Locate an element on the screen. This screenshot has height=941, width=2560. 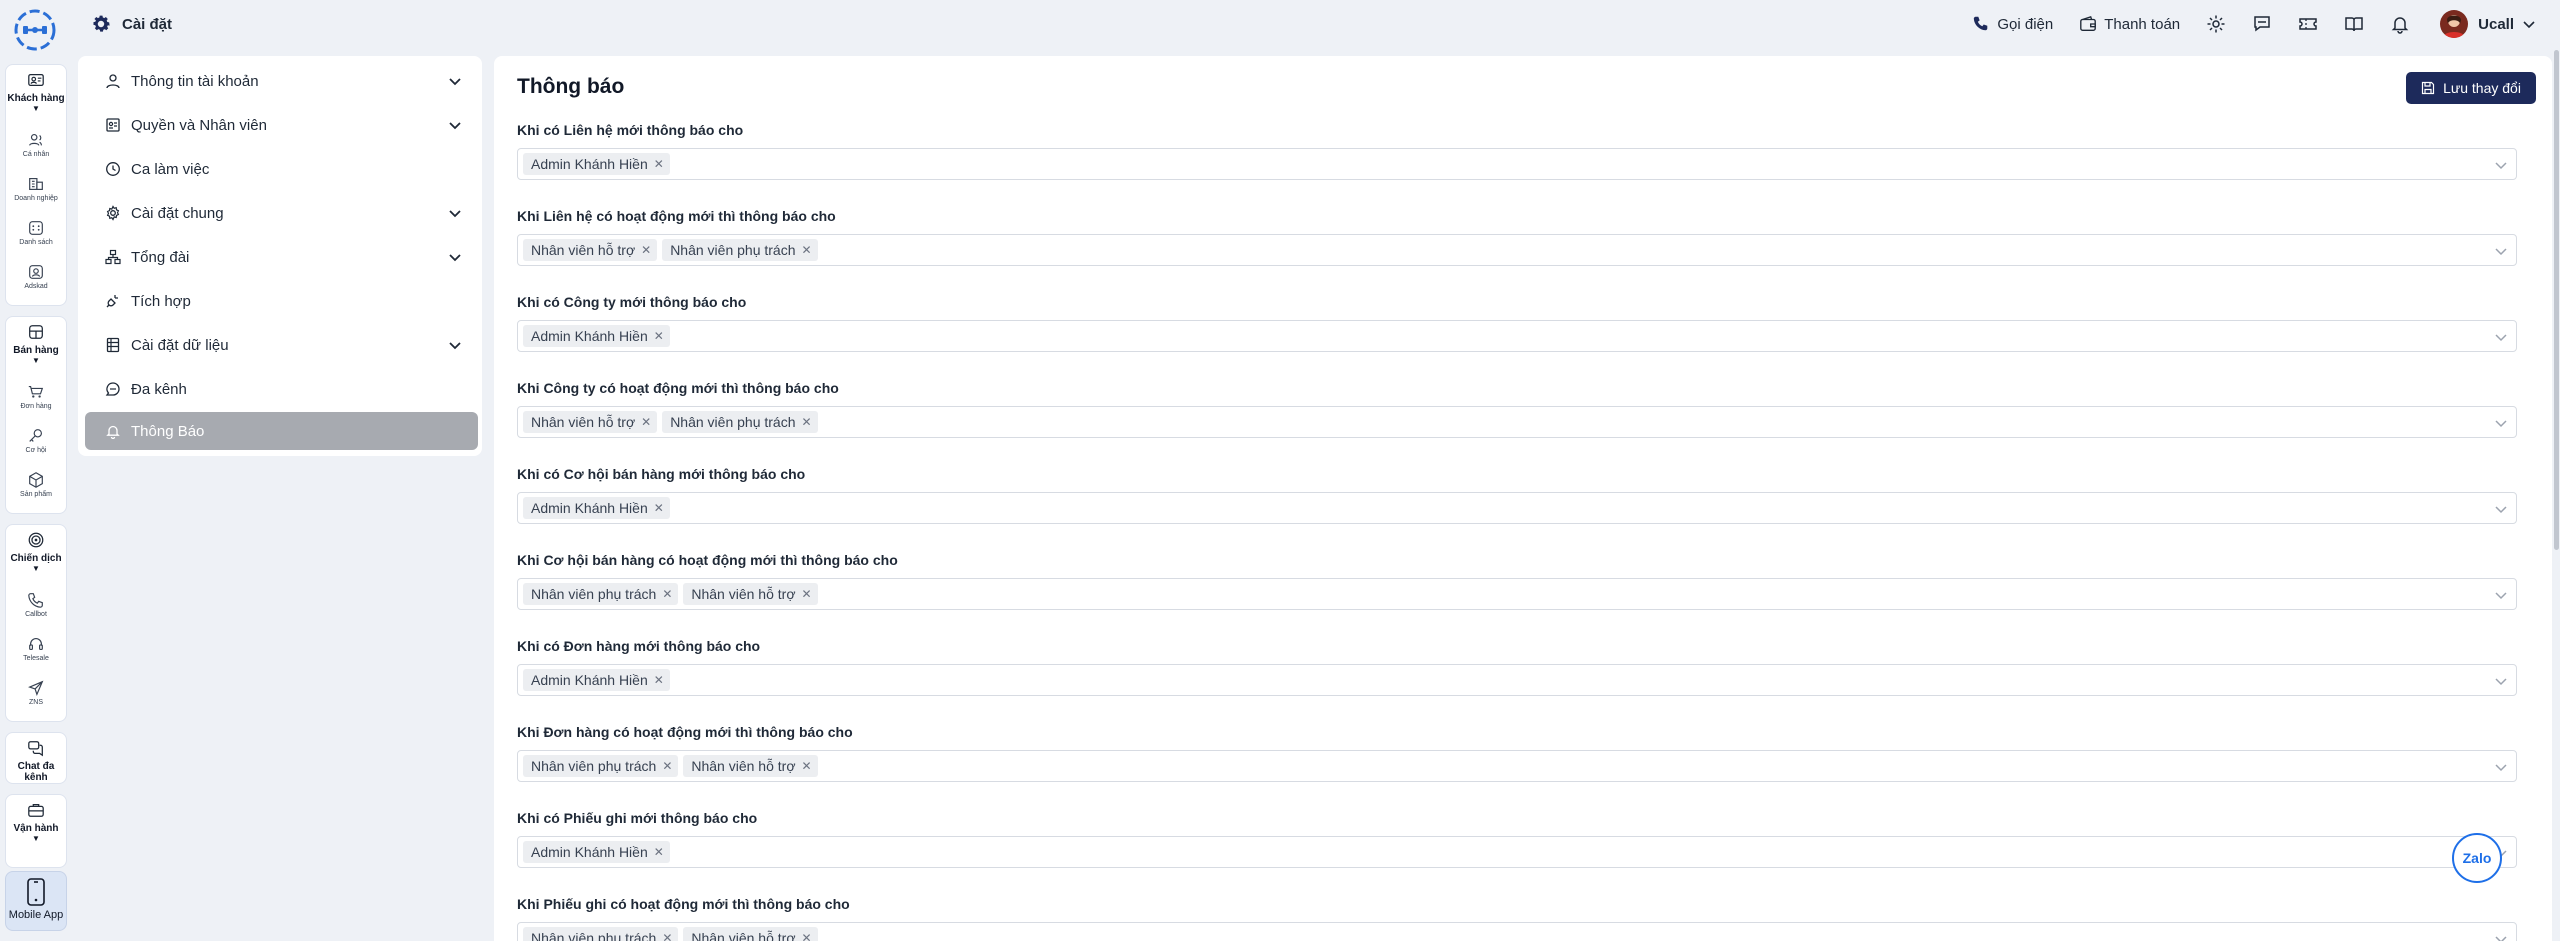
message-icon is located at coordinates (2262, 24).